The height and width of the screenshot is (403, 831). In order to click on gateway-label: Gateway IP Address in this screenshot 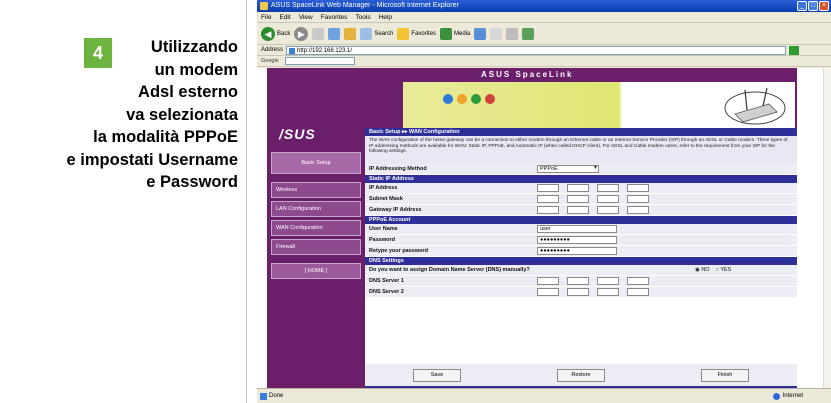, I will do `click(395, 210)`.